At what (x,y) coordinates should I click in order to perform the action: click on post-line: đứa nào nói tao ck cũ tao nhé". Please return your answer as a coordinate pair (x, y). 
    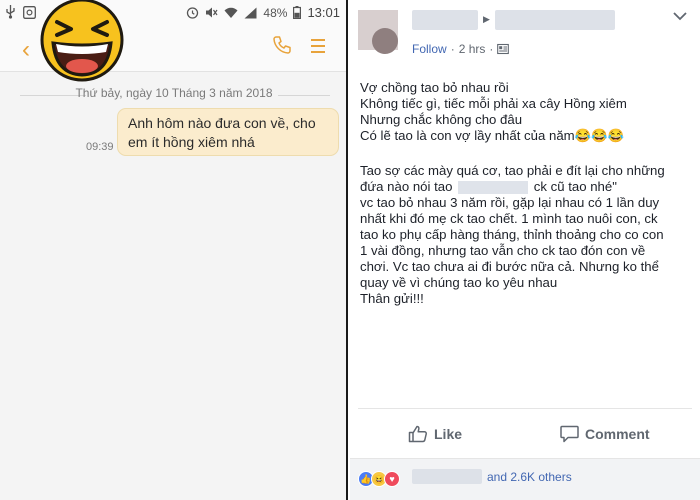
    Looking at the image, I should click on (528, 187).